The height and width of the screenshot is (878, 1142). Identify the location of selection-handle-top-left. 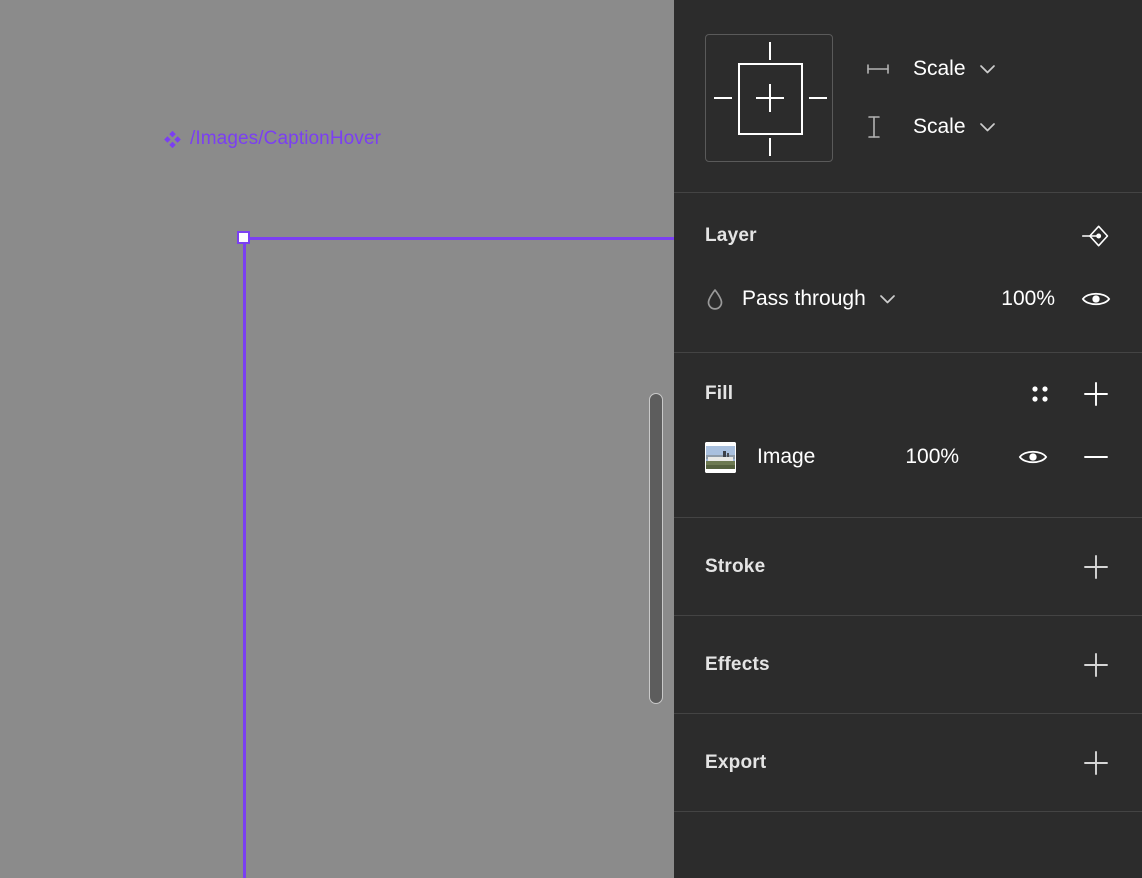
(243, 237).